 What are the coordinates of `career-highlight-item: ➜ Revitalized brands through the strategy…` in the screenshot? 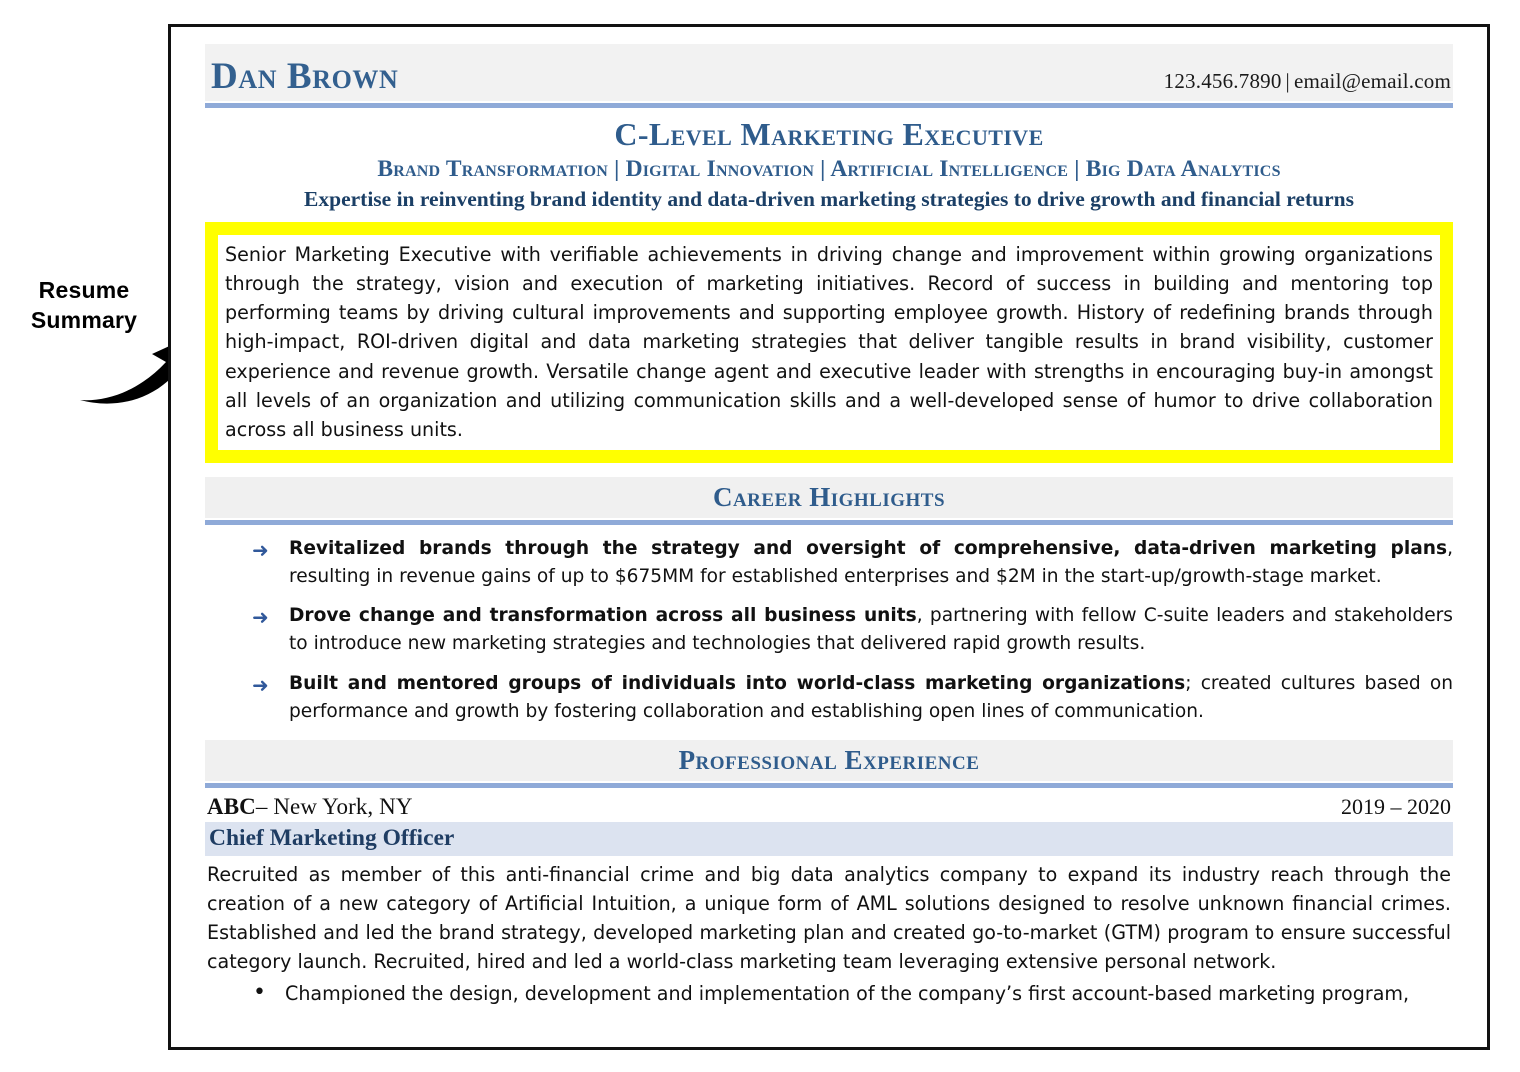 It's located at (829, 563).